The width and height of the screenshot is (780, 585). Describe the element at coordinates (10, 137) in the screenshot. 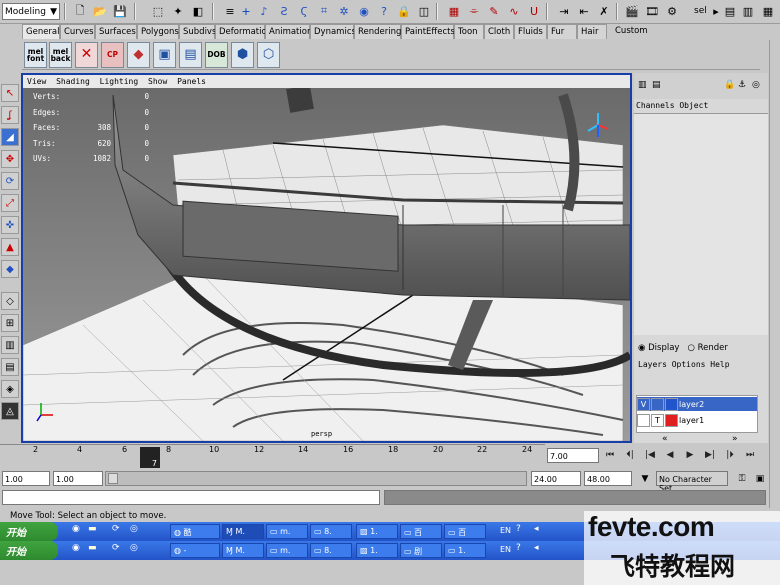

I see `paint-select-tool-icon: ◢` at that location.